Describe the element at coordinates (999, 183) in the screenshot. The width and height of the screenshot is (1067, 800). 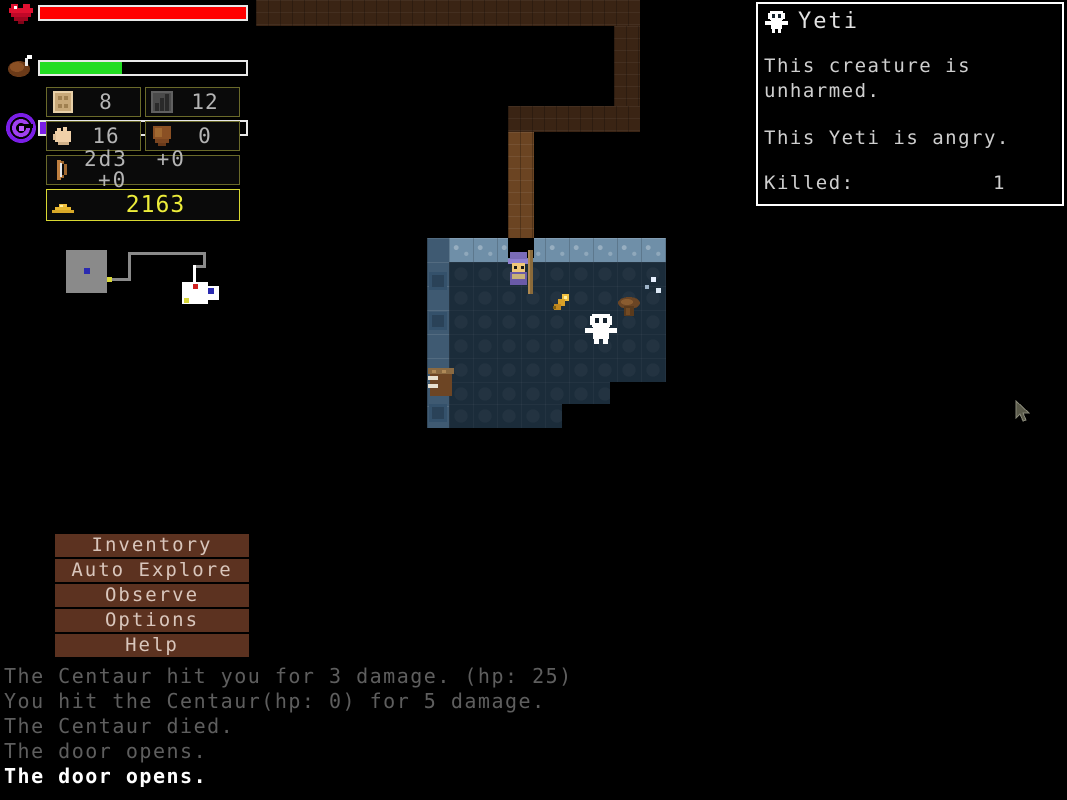
I see `killed-count: 1` at that location.